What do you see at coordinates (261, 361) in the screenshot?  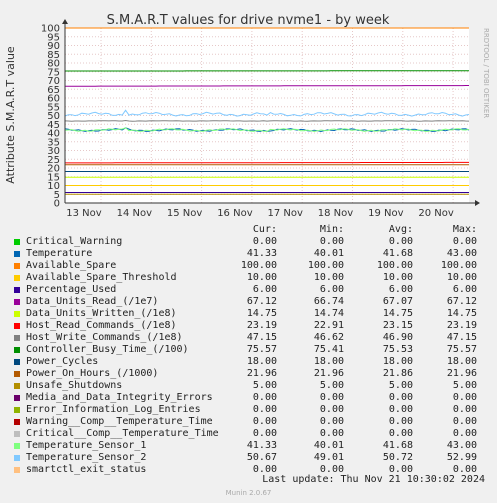 I see `legend-cur-value: 18.00` at bounding box center [261, 361].